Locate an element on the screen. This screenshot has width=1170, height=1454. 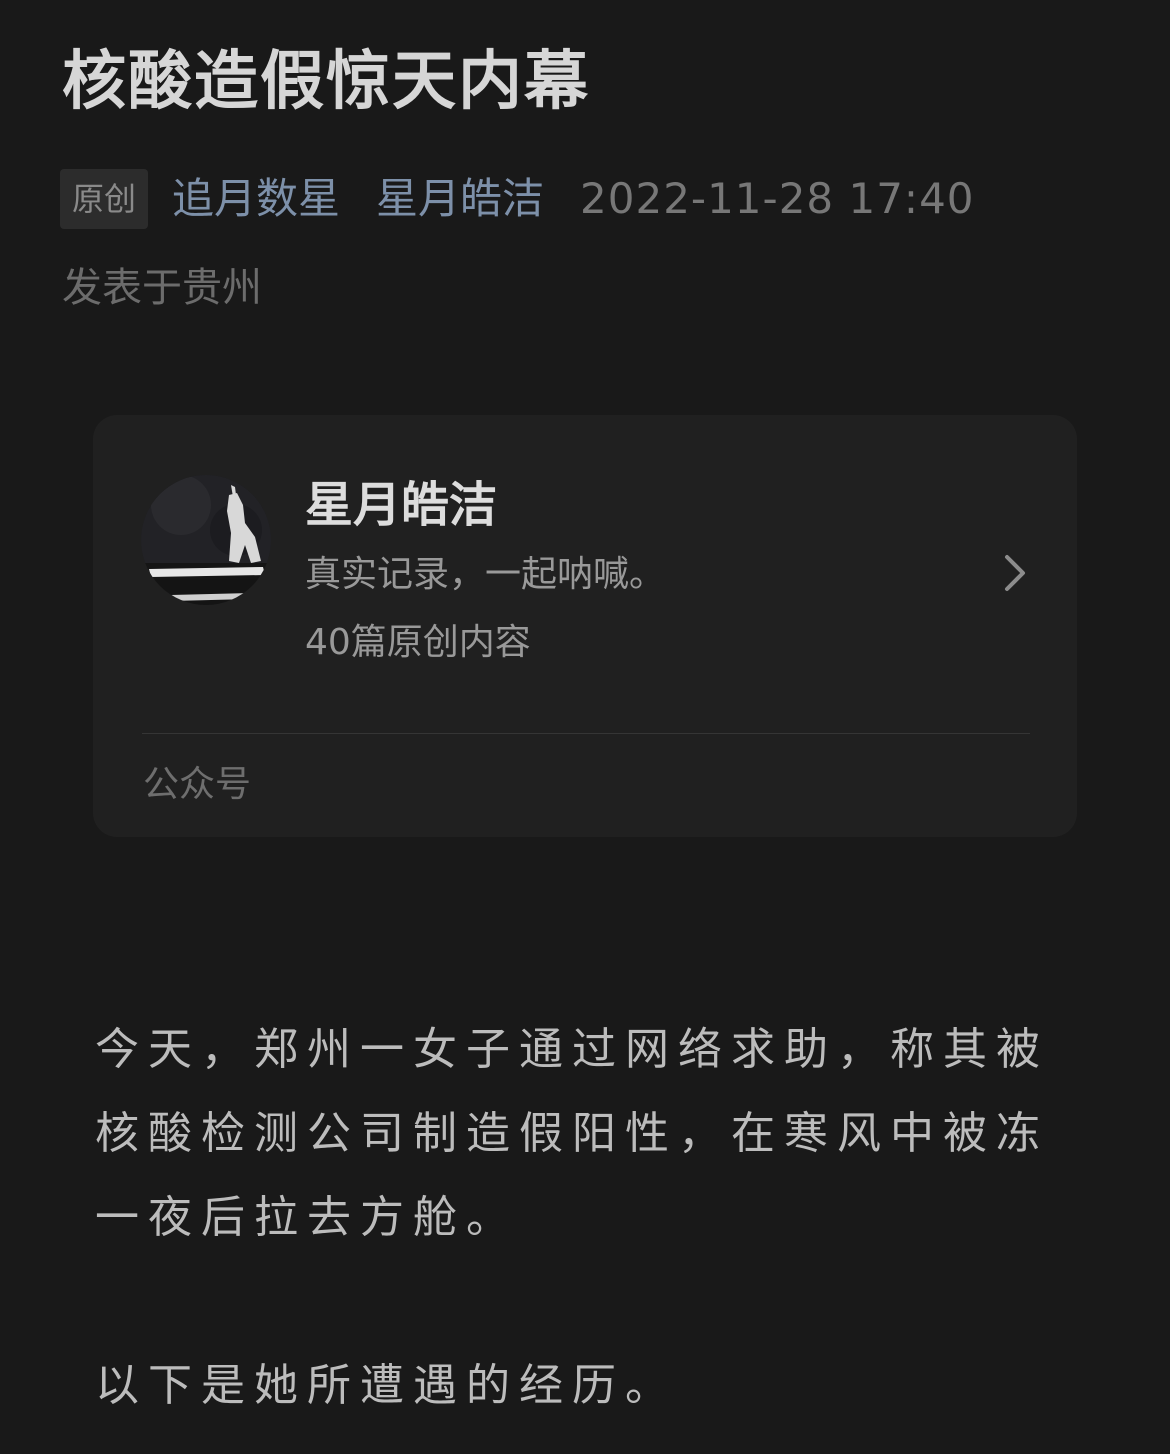
article-title: 核酸造假惊天内幕 is located at coordinates (326, 82).